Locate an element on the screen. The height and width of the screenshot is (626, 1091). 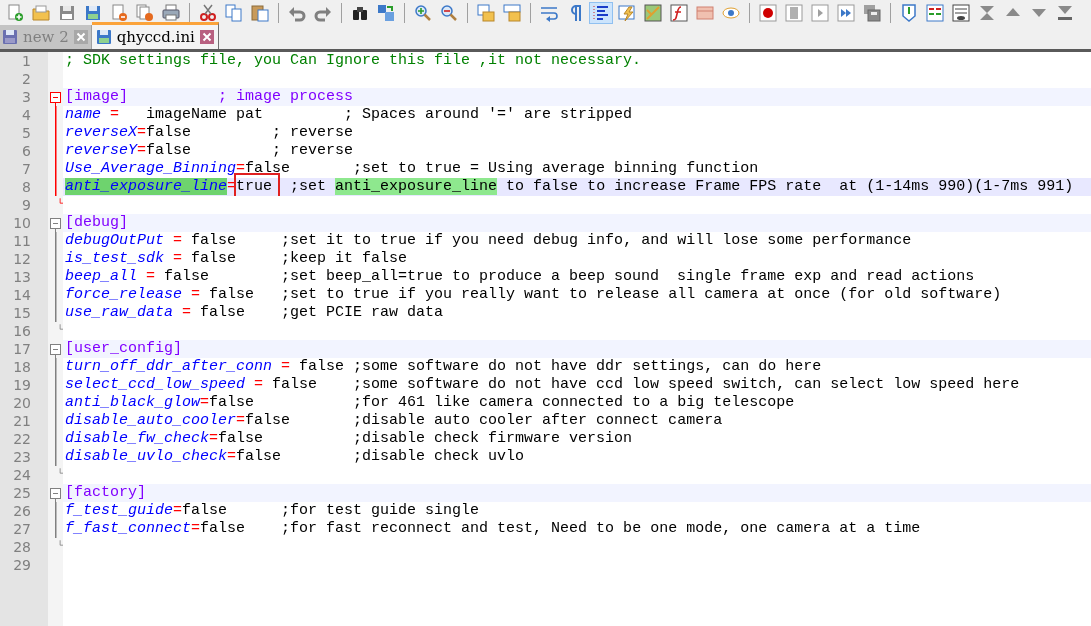
list-icon is located at coordinates (935, 12).